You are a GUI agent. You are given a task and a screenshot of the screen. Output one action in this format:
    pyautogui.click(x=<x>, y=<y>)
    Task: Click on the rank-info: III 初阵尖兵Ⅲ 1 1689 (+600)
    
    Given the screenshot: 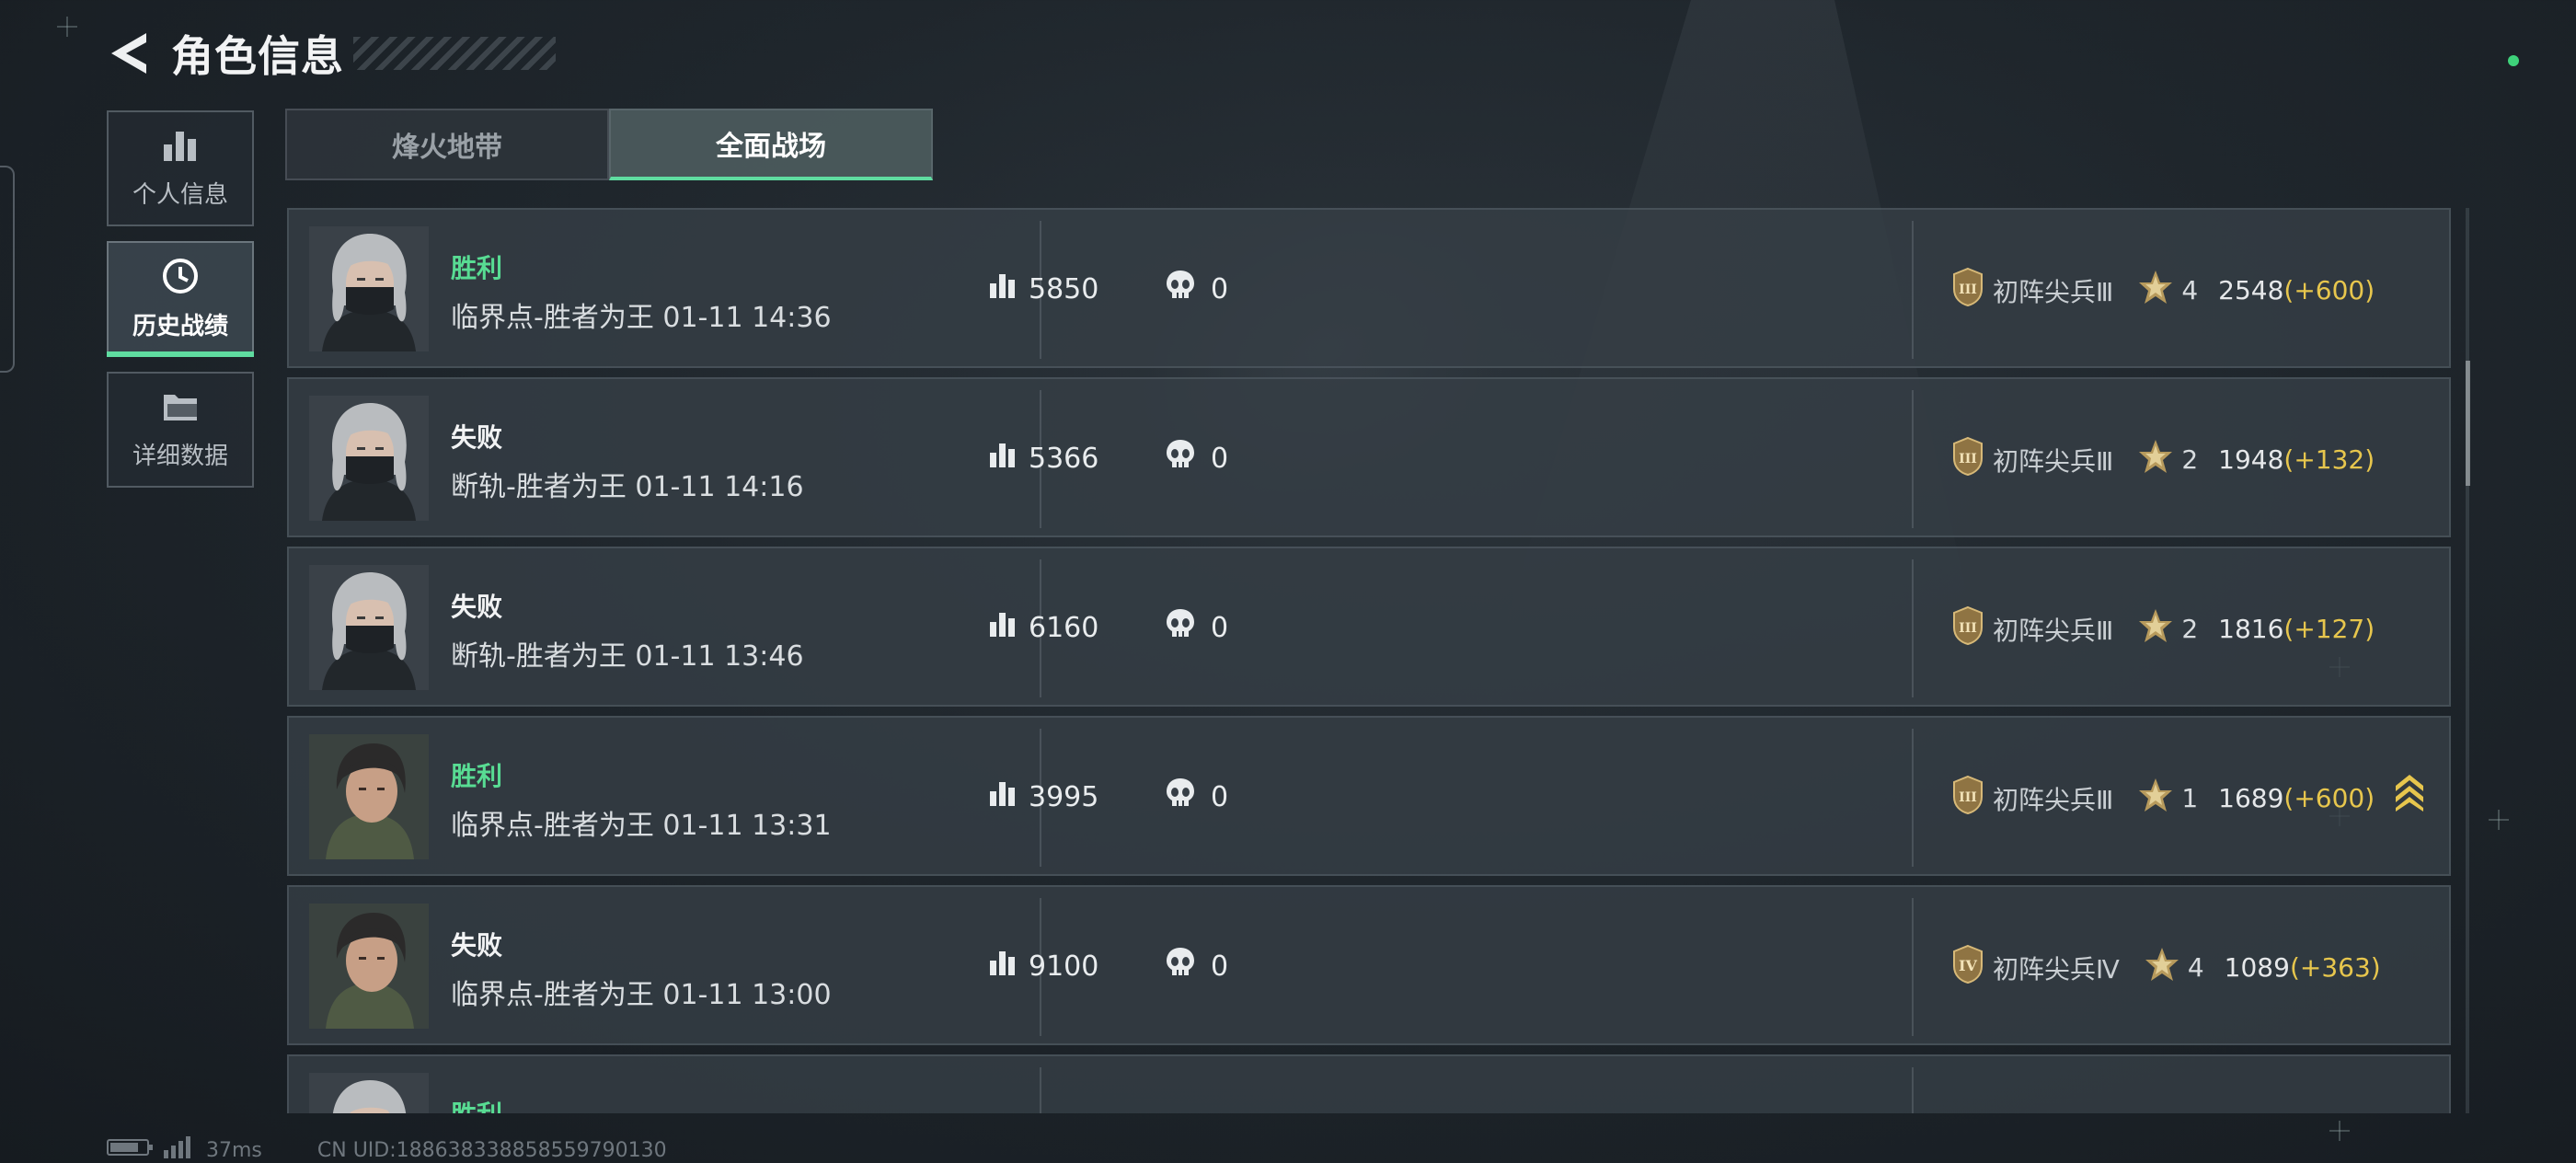 What is the action you would take?
    pyautogui.click(x=2162, y=799)
    